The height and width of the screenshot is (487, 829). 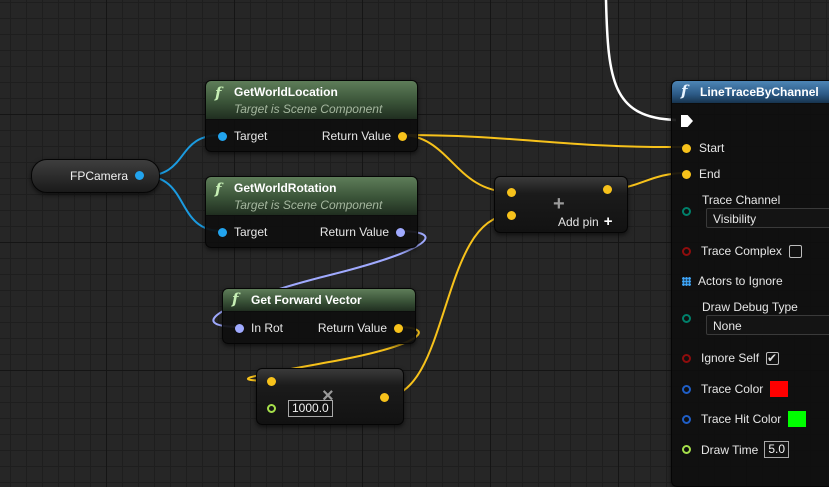 I want to click on multiply-input-a-pin, so click(x=271, y=381).